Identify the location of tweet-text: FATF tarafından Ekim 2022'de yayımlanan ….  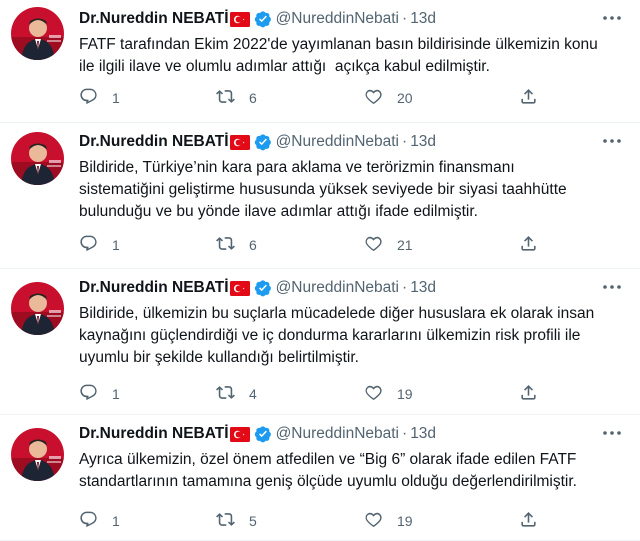
(338, 55).